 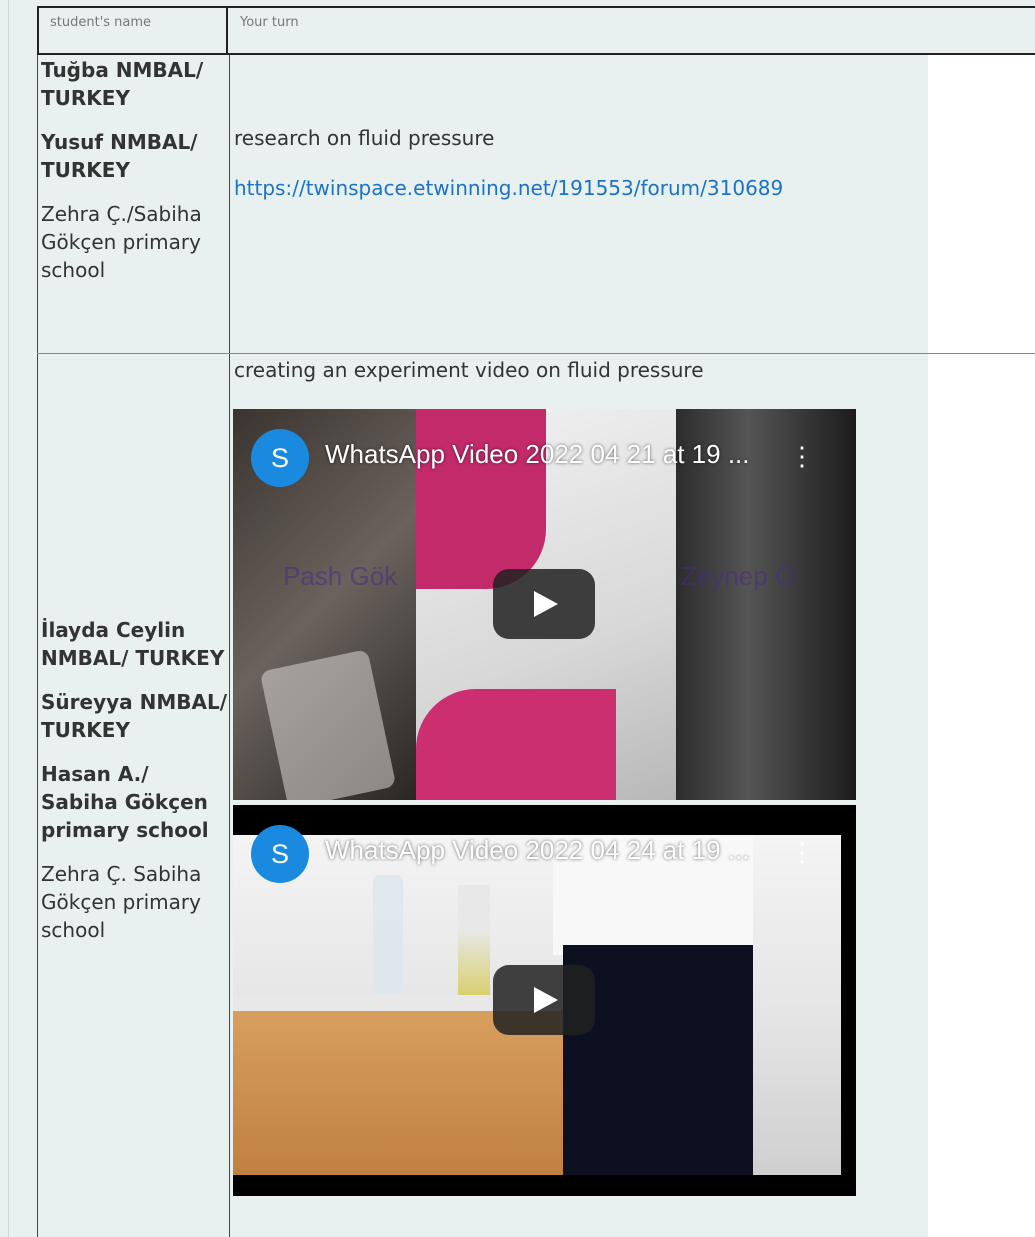 What do you see at coordinates (121, 902) in the screenshot?
I see `student-name: Zehra Ç. Sabiha Gökçen primary school` at bounding box center [121, 902].